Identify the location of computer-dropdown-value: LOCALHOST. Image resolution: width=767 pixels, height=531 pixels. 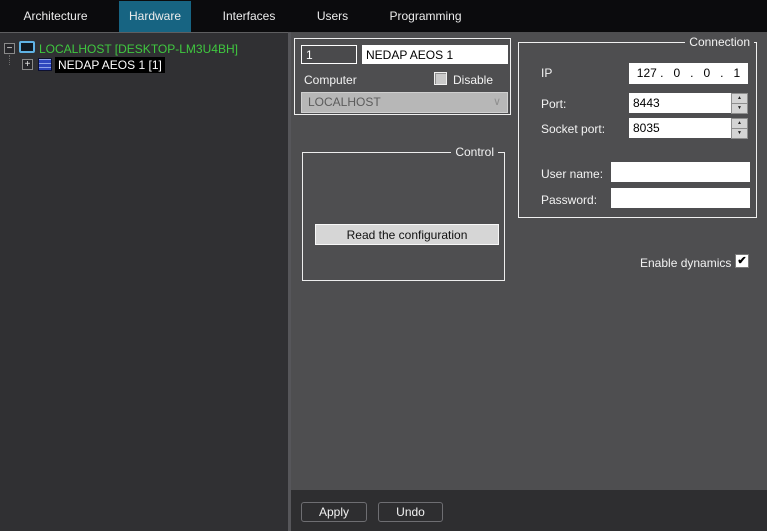
(344, 102).